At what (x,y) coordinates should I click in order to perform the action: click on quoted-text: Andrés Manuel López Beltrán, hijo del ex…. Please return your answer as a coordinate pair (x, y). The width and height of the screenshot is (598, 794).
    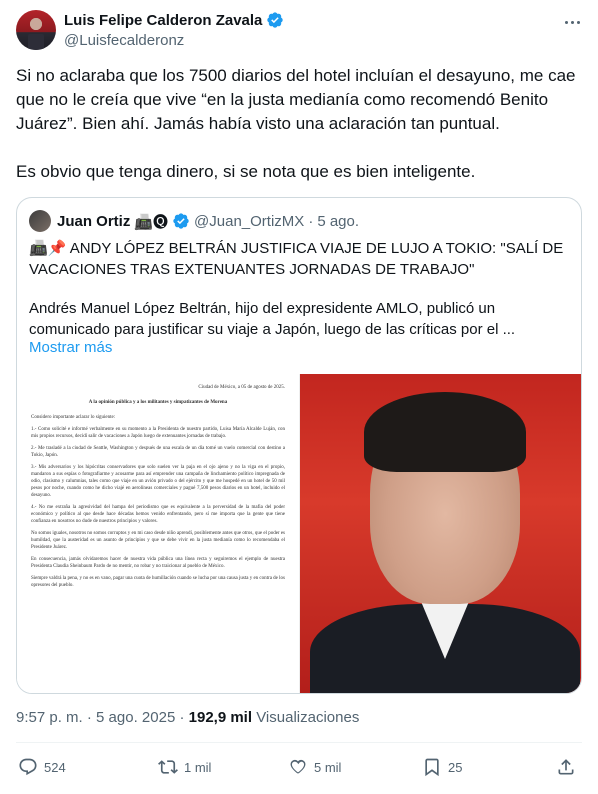
    Looking at the image, I should click on (272, 319).